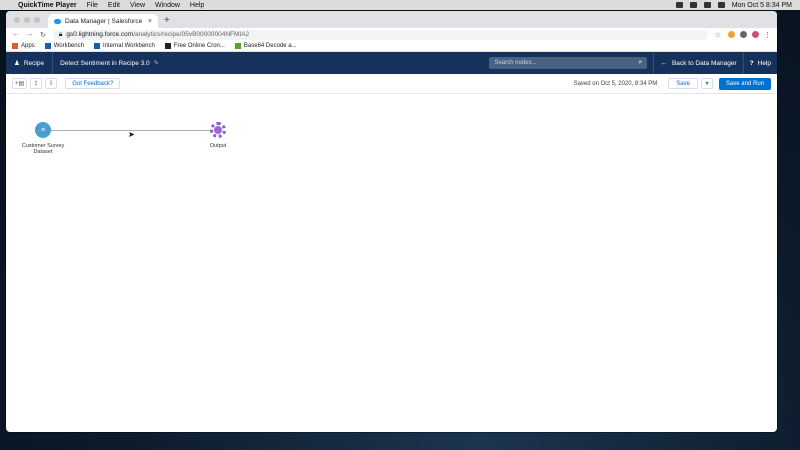 This screenshot has width=800, height=450. Describe the element at coordinates (114, 5) in the screenshot. I see `menu-edit: Edit` at that location.